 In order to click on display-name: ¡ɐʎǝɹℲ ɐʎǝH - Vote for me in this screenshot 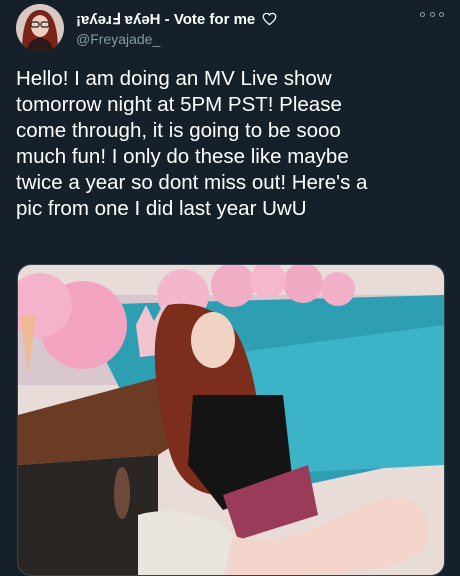, I will do `click(176, 19)`.